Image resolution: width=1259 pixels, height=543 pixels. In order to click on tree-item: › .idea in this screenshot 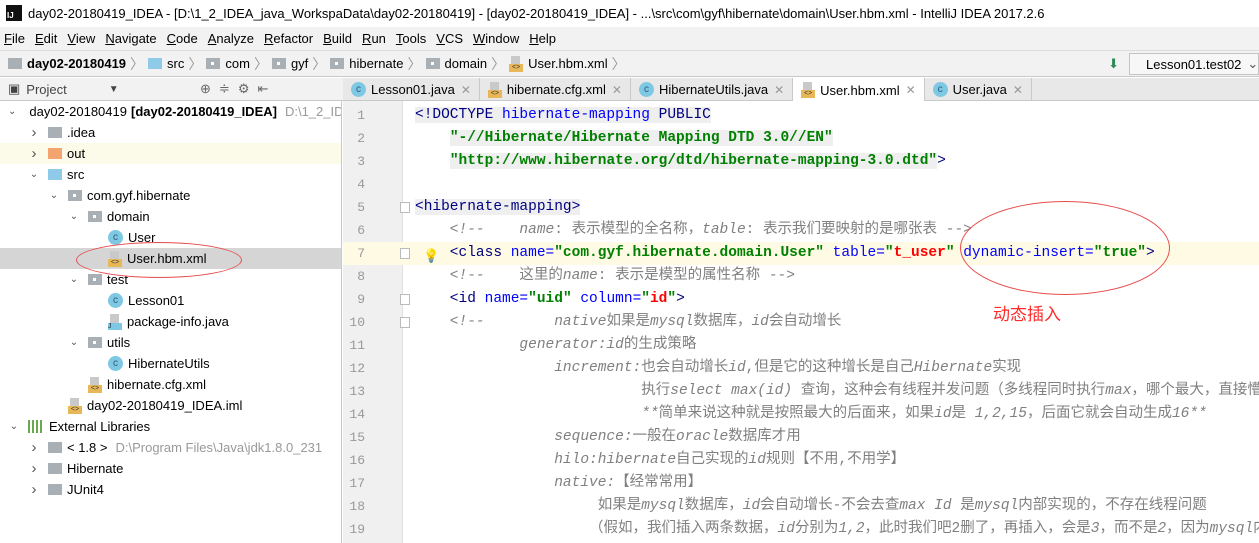, I will do `click(170, 132)`.